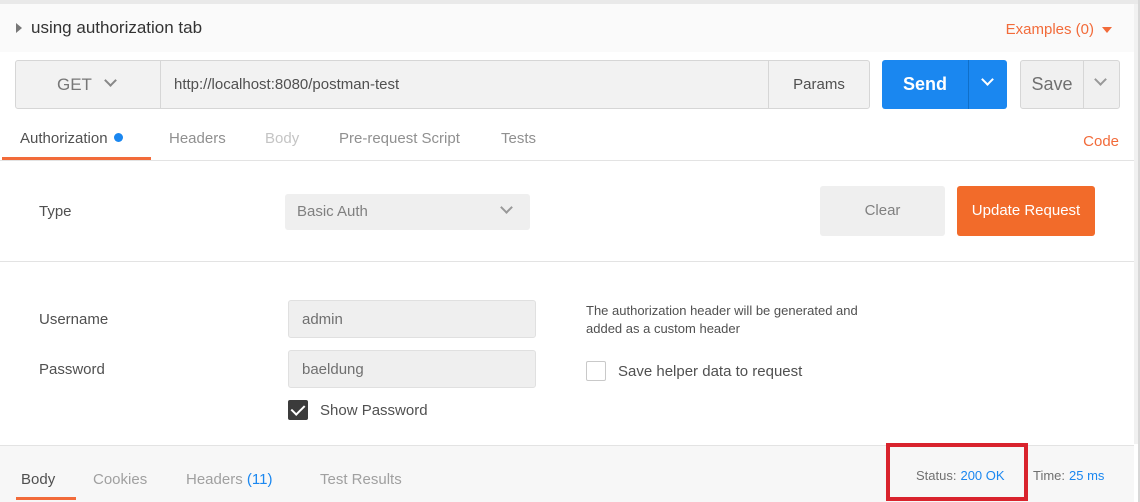 The image size is (1140, 502). What do you see at coordinates (64, 138) in the screenshot?
I see `tab-authorization-label: Authorization` at bounding box center [64, 138].